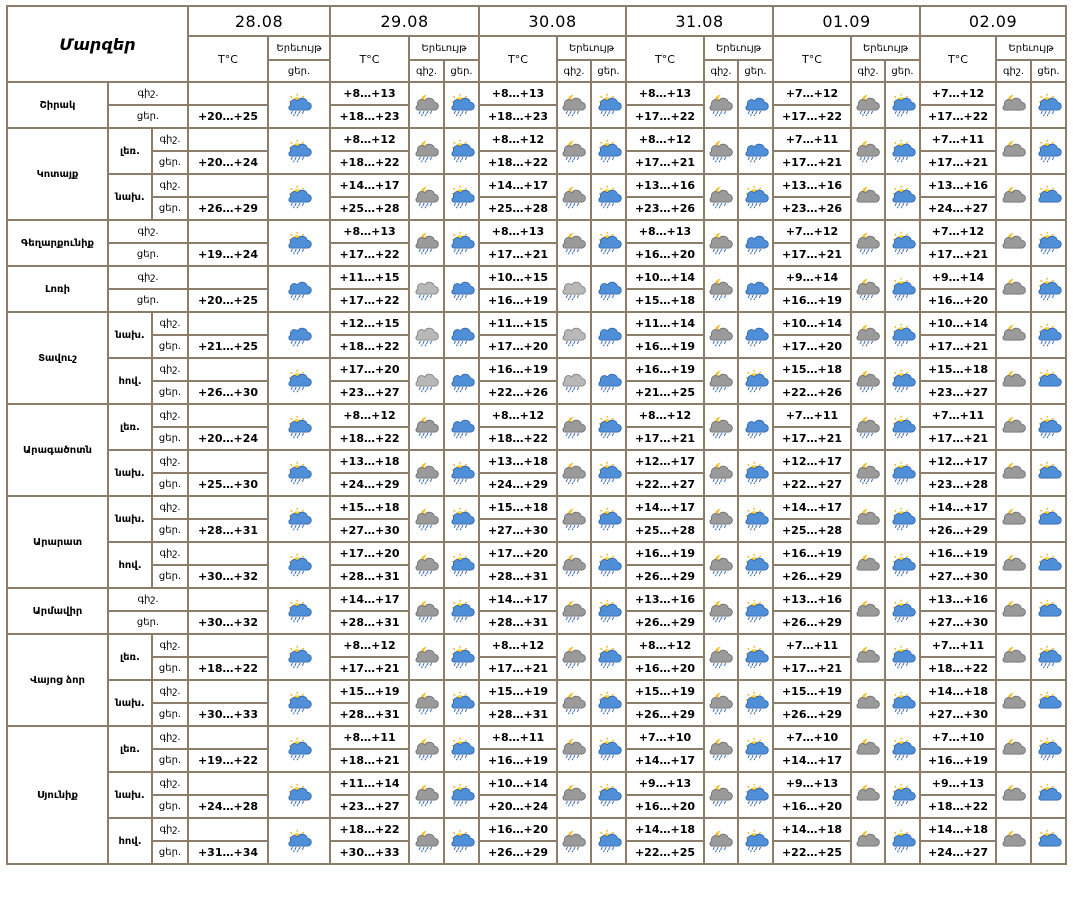  Describe the element at coordinates (130, 657) in the screenshot. I see `zone-label: լեռ.` at that location.